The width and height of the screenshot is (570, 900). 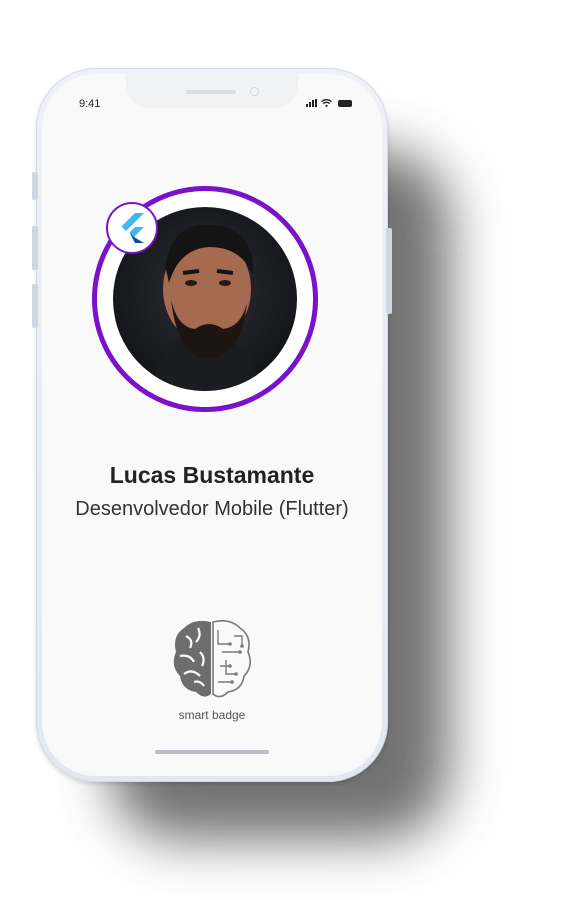 I want to click on profile-role: Desenvolvedor Mobile (Flutter), so click(x=212, y=509).